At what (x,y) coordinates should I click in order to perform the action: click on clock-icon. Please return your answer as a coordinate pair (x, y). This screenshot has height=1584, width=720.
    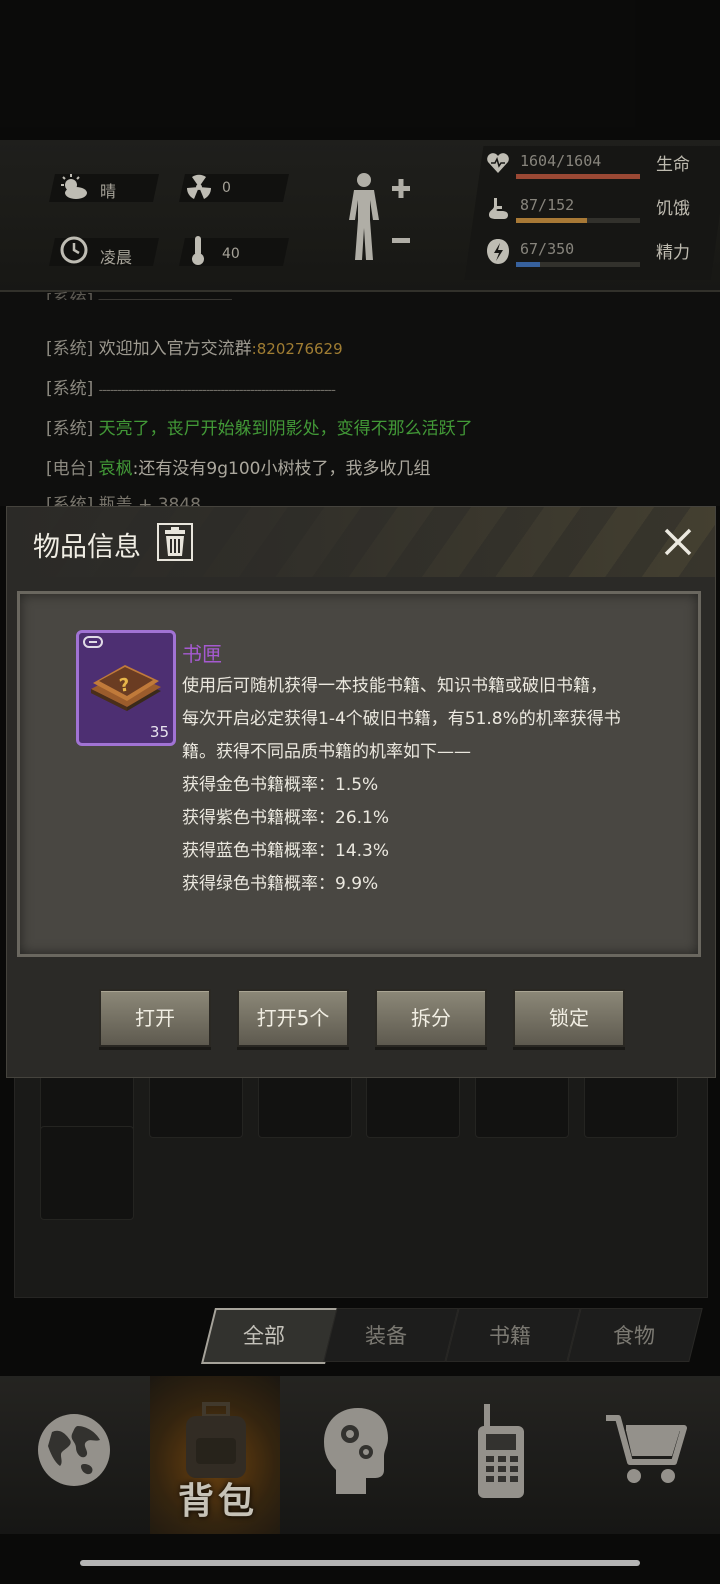
    Looking at the image, I should click on (74, 250).